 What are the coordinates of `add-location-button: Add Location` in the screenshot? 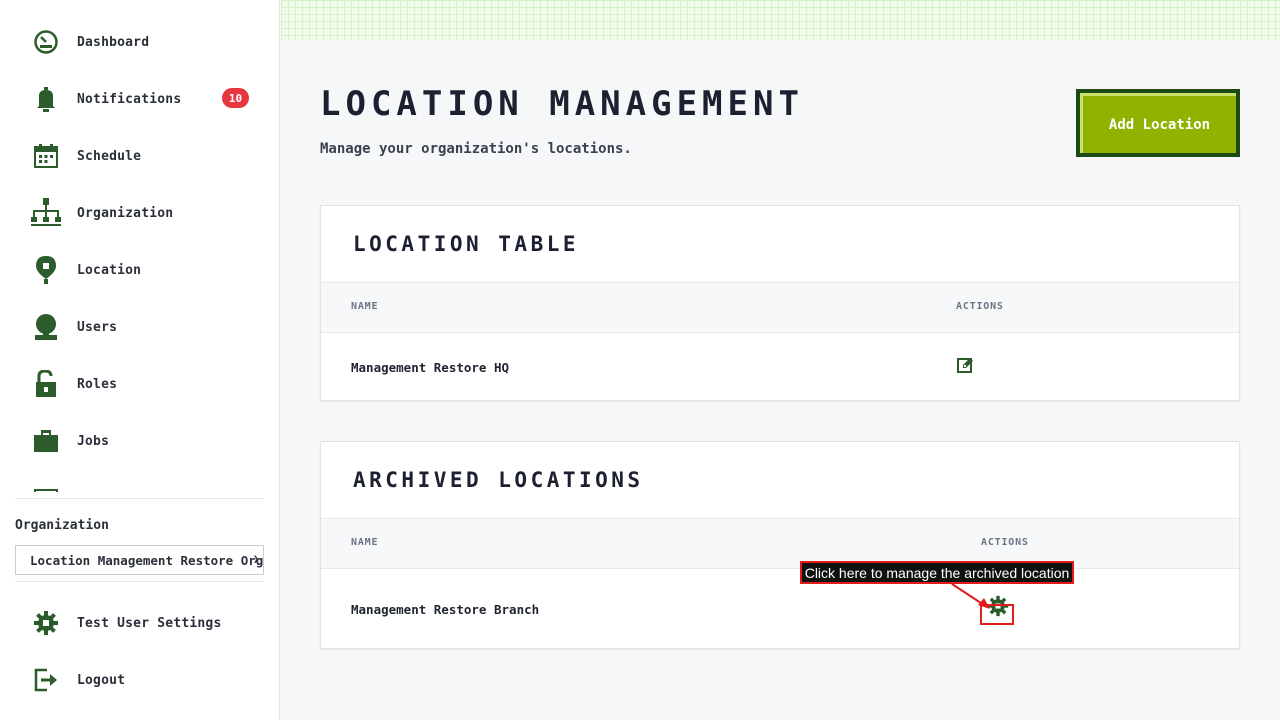 It's located at (1158, 123).